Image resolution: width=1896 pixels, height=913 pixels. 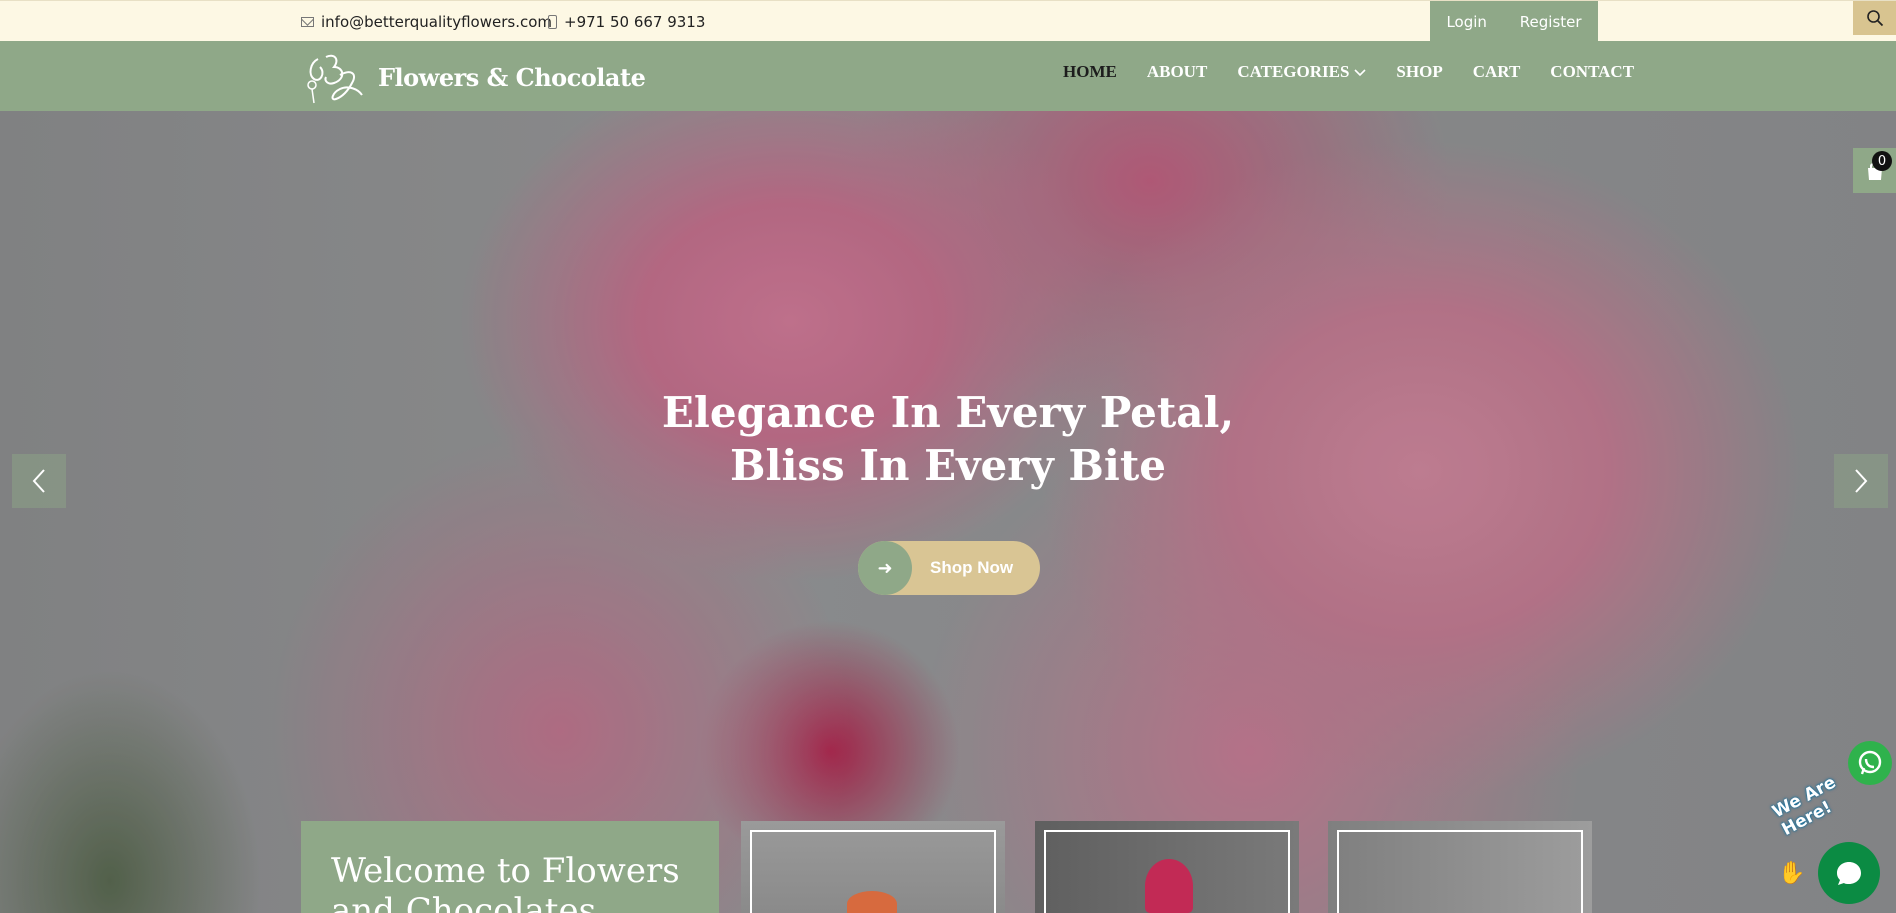 I want to click on live-chat-button, so click(x=1849, y=873).